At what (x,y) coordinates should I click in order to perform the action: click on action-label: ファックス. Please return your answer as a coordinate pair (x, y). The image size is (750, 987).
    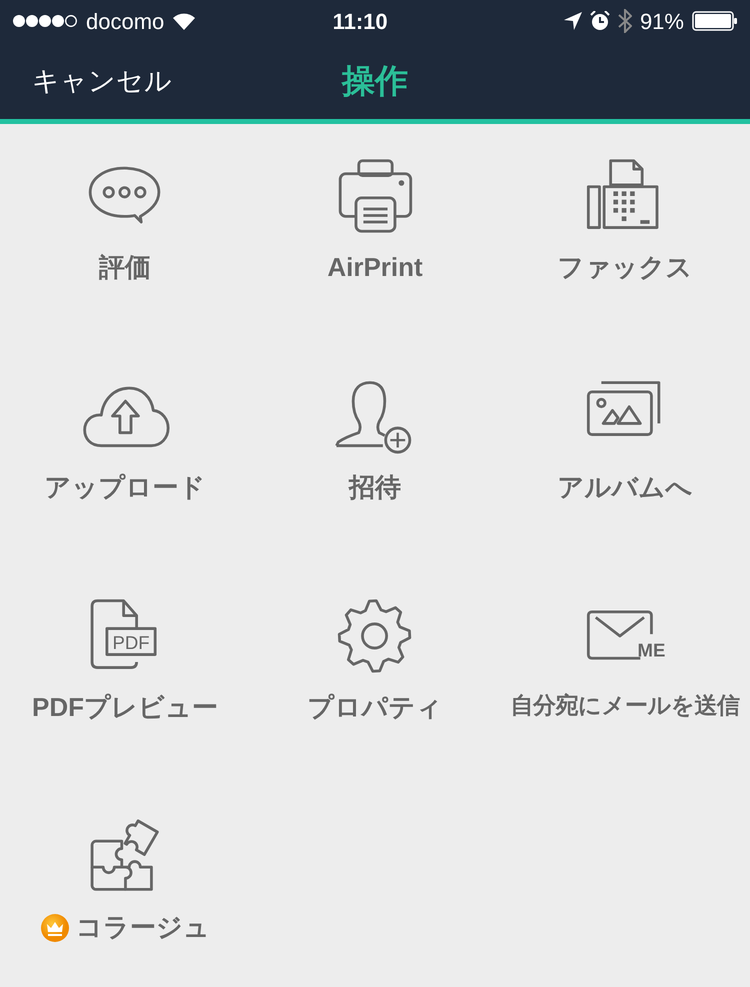
    Looking at the image, I should click on (625, 267).